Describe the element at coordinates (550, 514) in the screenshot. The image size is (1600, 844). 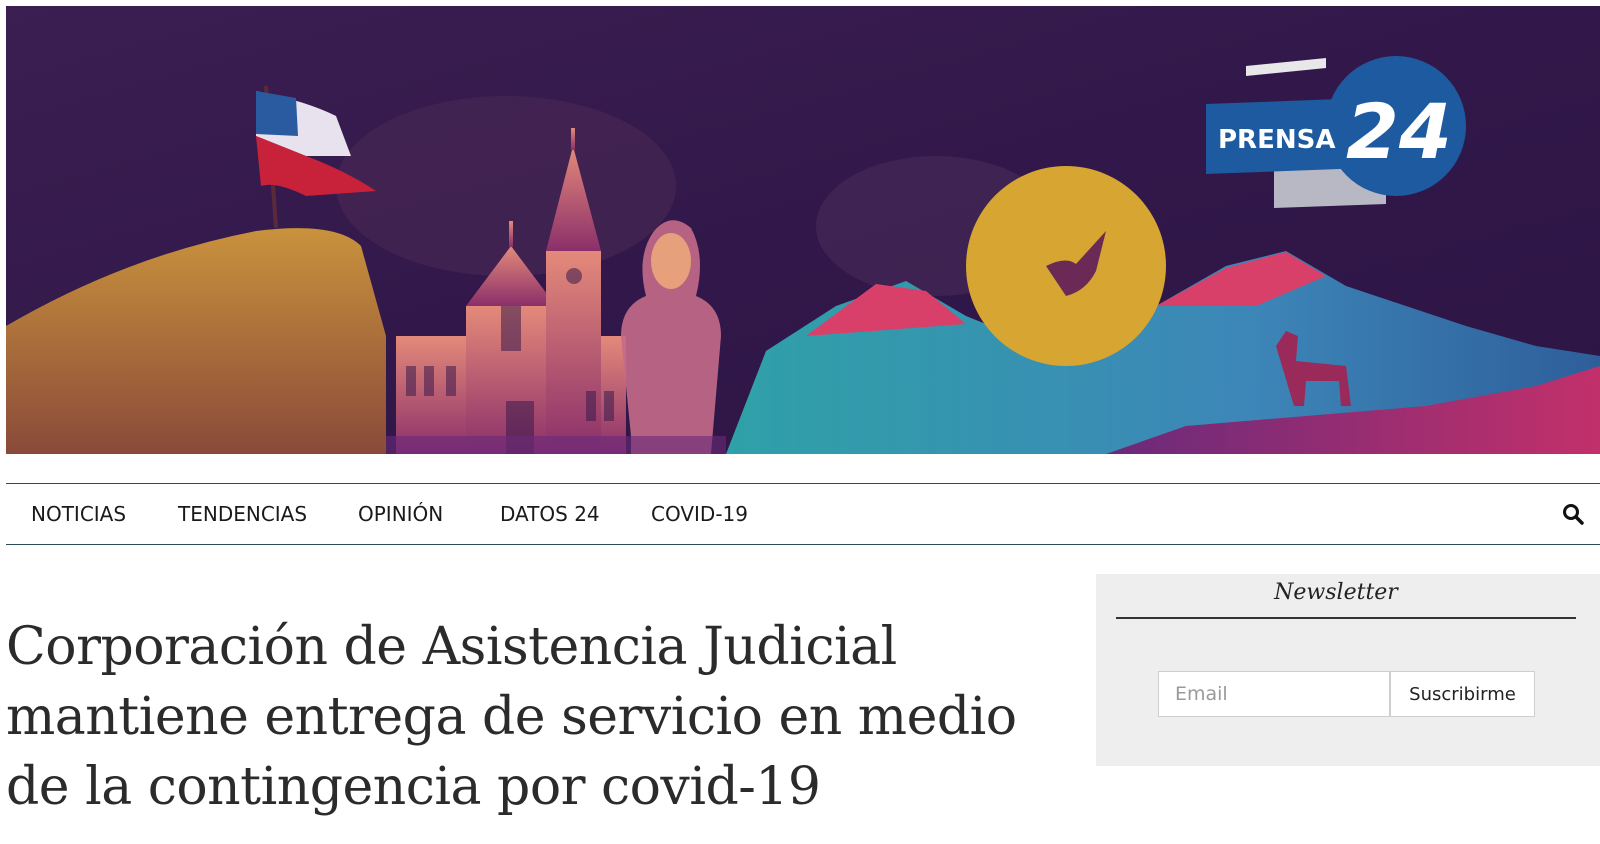
I see `nav-item-datos24: DATOS 24` at that location.